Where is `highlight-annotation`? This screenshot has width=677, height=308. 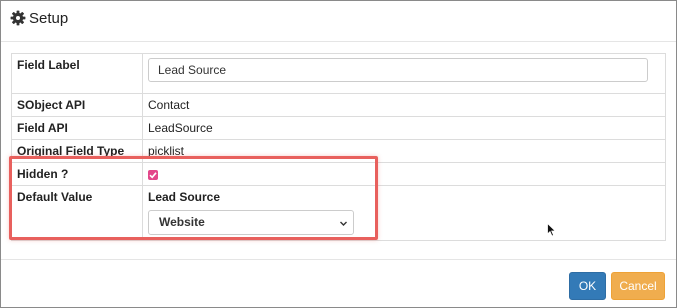
highlight-annotation is located at coordinates (193, 198).